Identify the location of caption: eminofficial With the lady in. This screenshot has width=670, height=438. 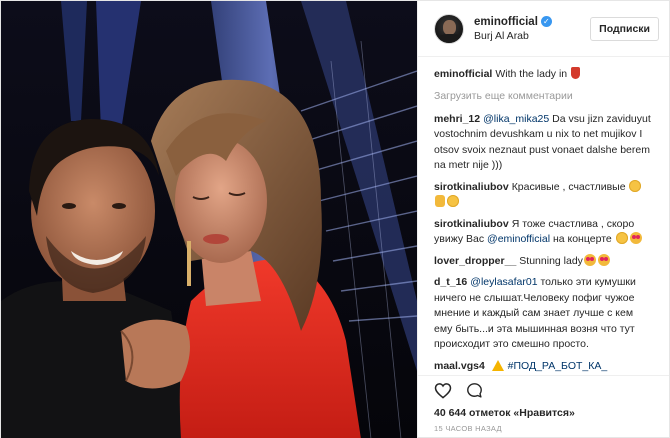
(543, 75).